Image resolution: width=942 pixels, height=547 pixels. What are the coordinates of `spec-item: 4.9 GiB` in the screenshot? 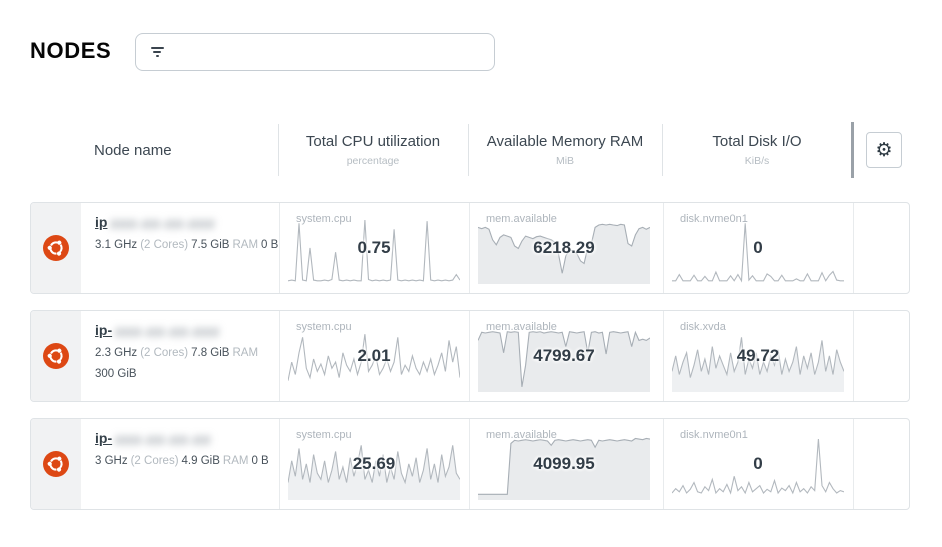 It's located at (200, 461).